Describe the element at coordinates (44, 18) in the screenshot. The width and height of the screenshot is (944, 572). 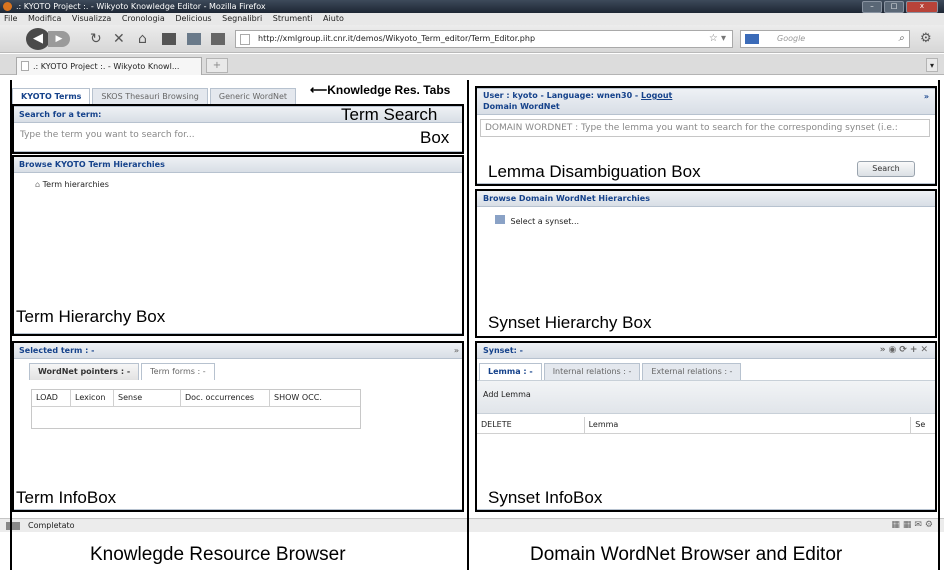
I see `menu-modifica: Modifica` at that location.